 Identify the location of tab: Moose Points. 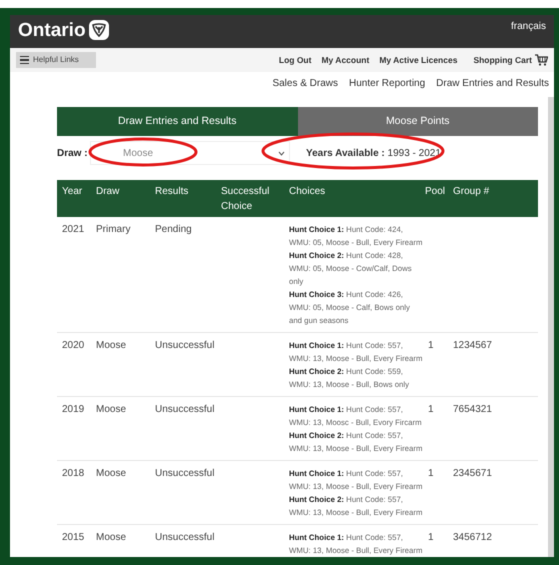
(418, 121).